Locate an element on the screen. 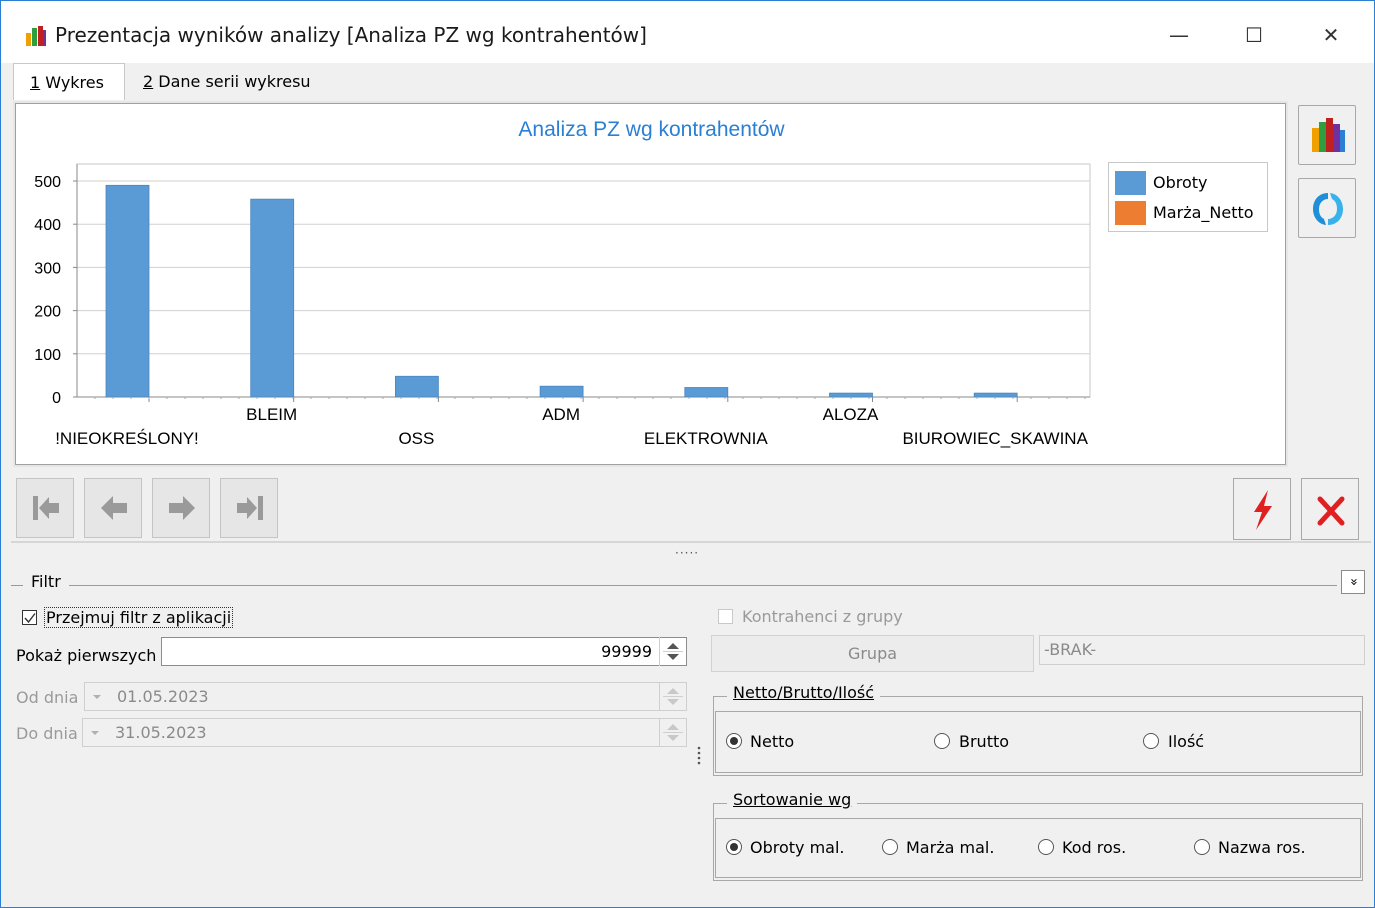 This screenshot has width=1375, height=908. splitter-grip-icon: ····· is located at coordinates (687, 553).